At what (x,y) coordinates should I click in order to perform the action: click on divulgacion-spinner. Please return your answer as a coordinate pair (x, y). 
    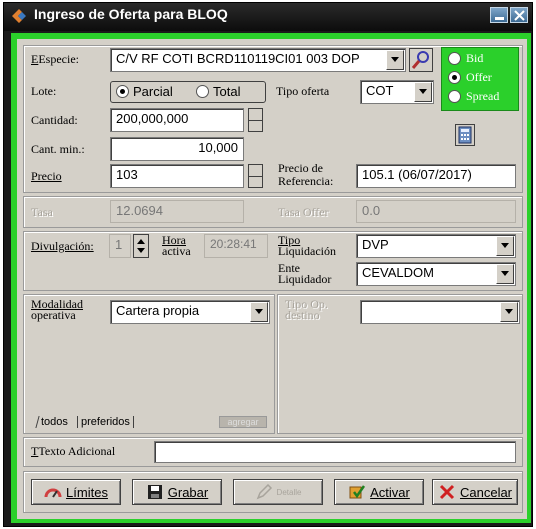
    Looking at the image, I should click on (141, 246).